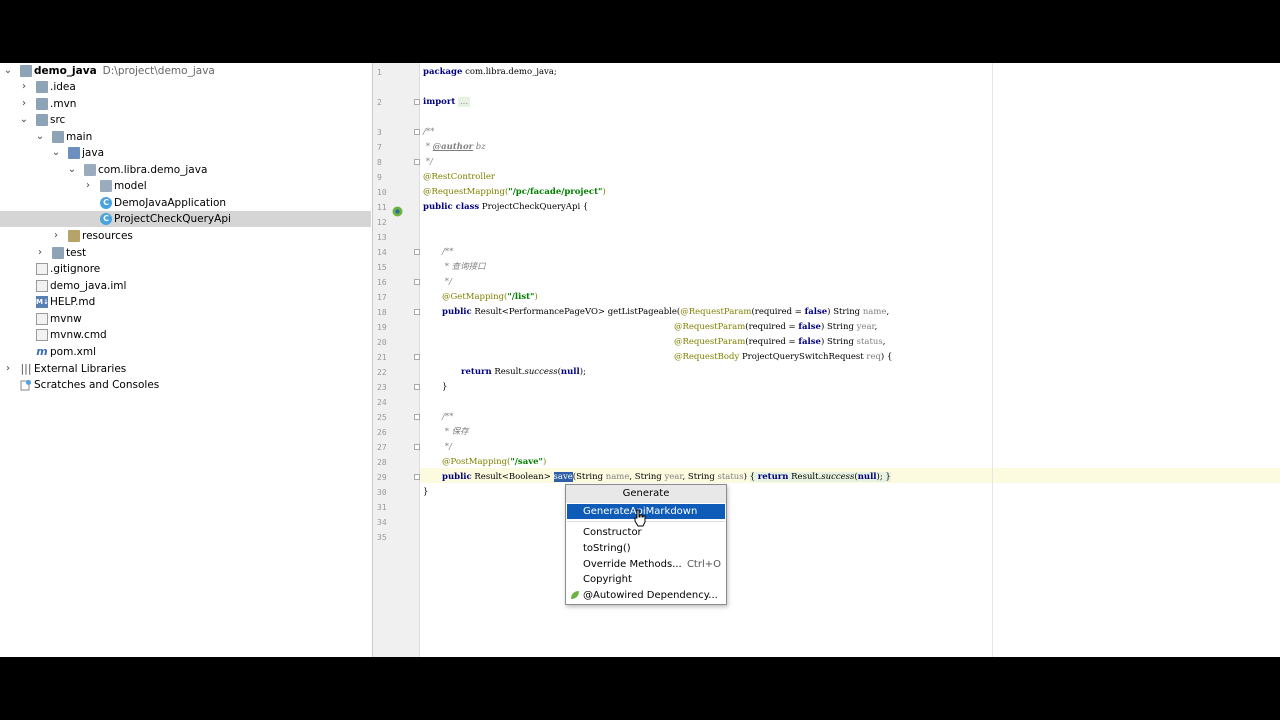 Image resolution: width=1280 pixels, height=720 pixels. Describe the element at coordinates (382, 192) in the screenshot. I see `line-number: 10` at that location.